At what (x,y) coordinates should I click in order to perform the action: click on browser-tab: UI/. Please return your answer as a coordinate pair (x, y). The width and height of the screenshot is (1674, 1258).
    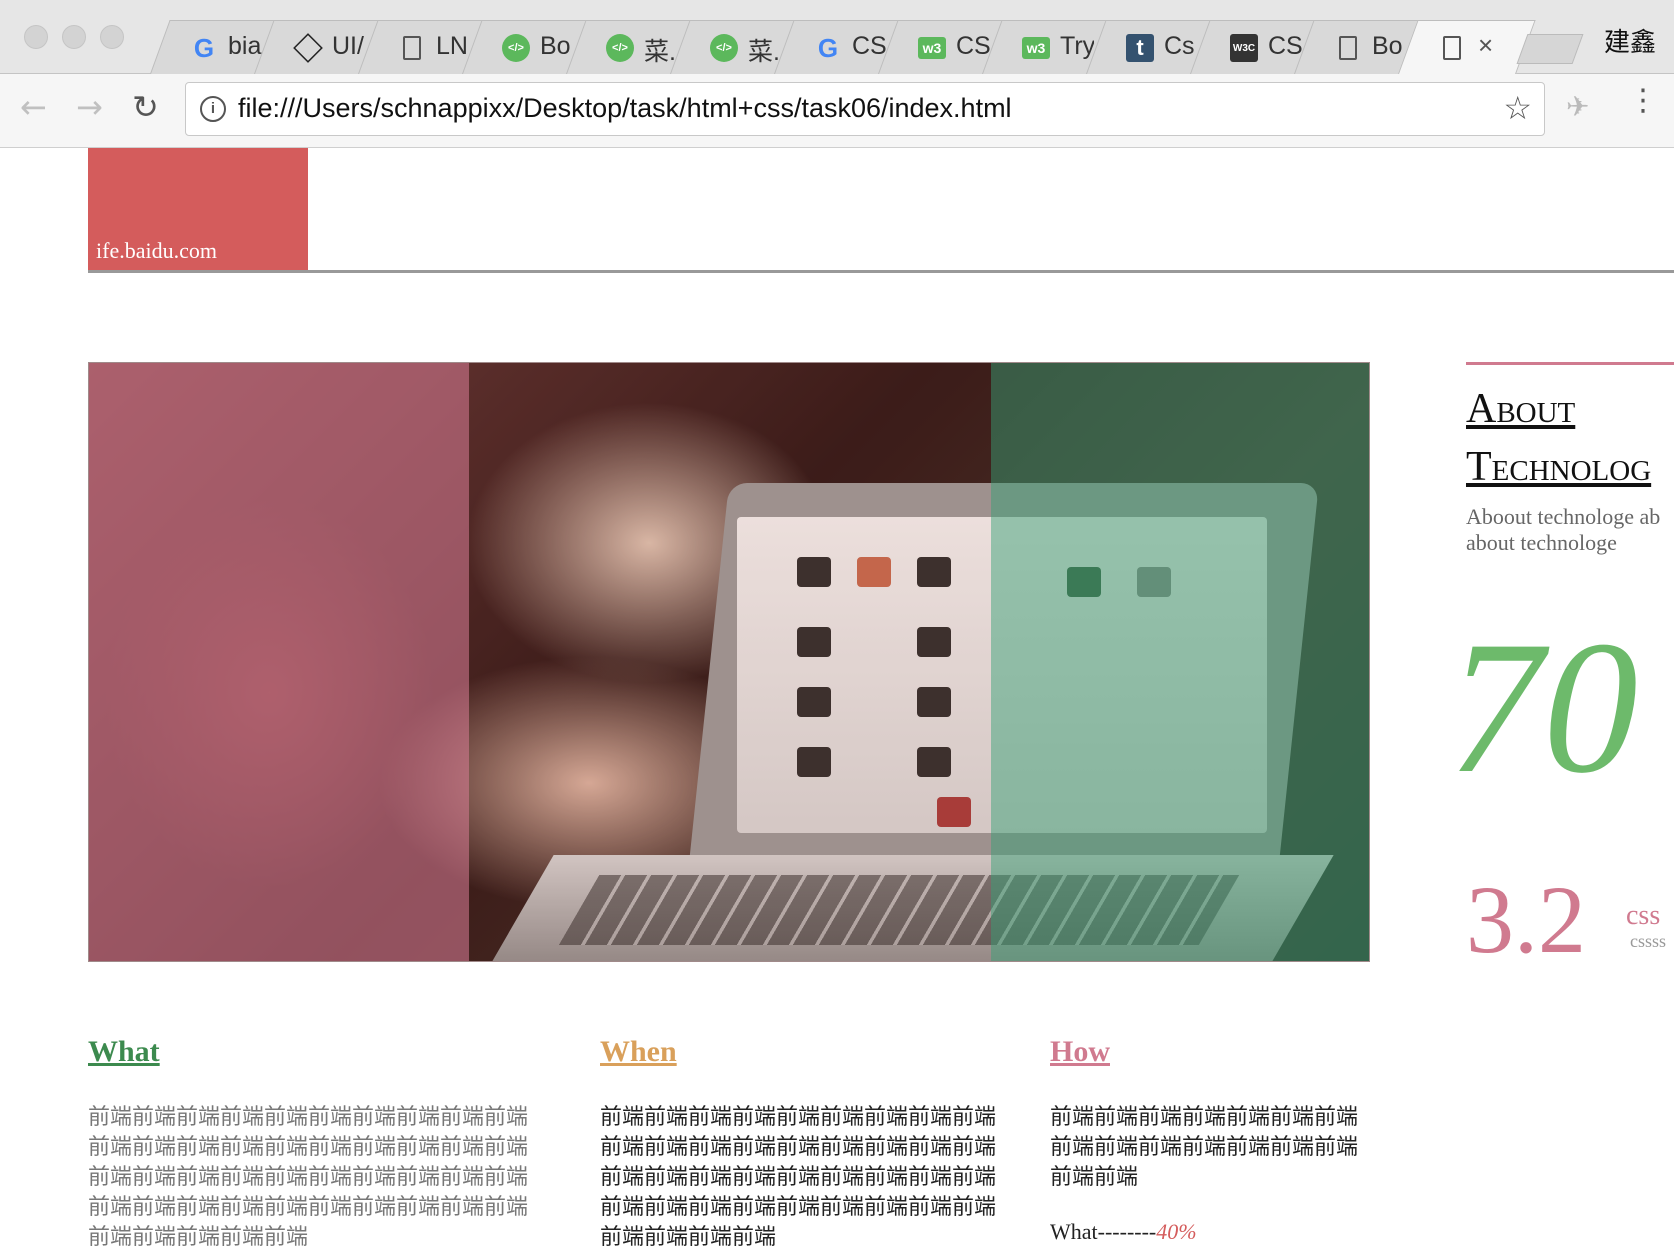
    Looking at the image, I should click on (323, 47).